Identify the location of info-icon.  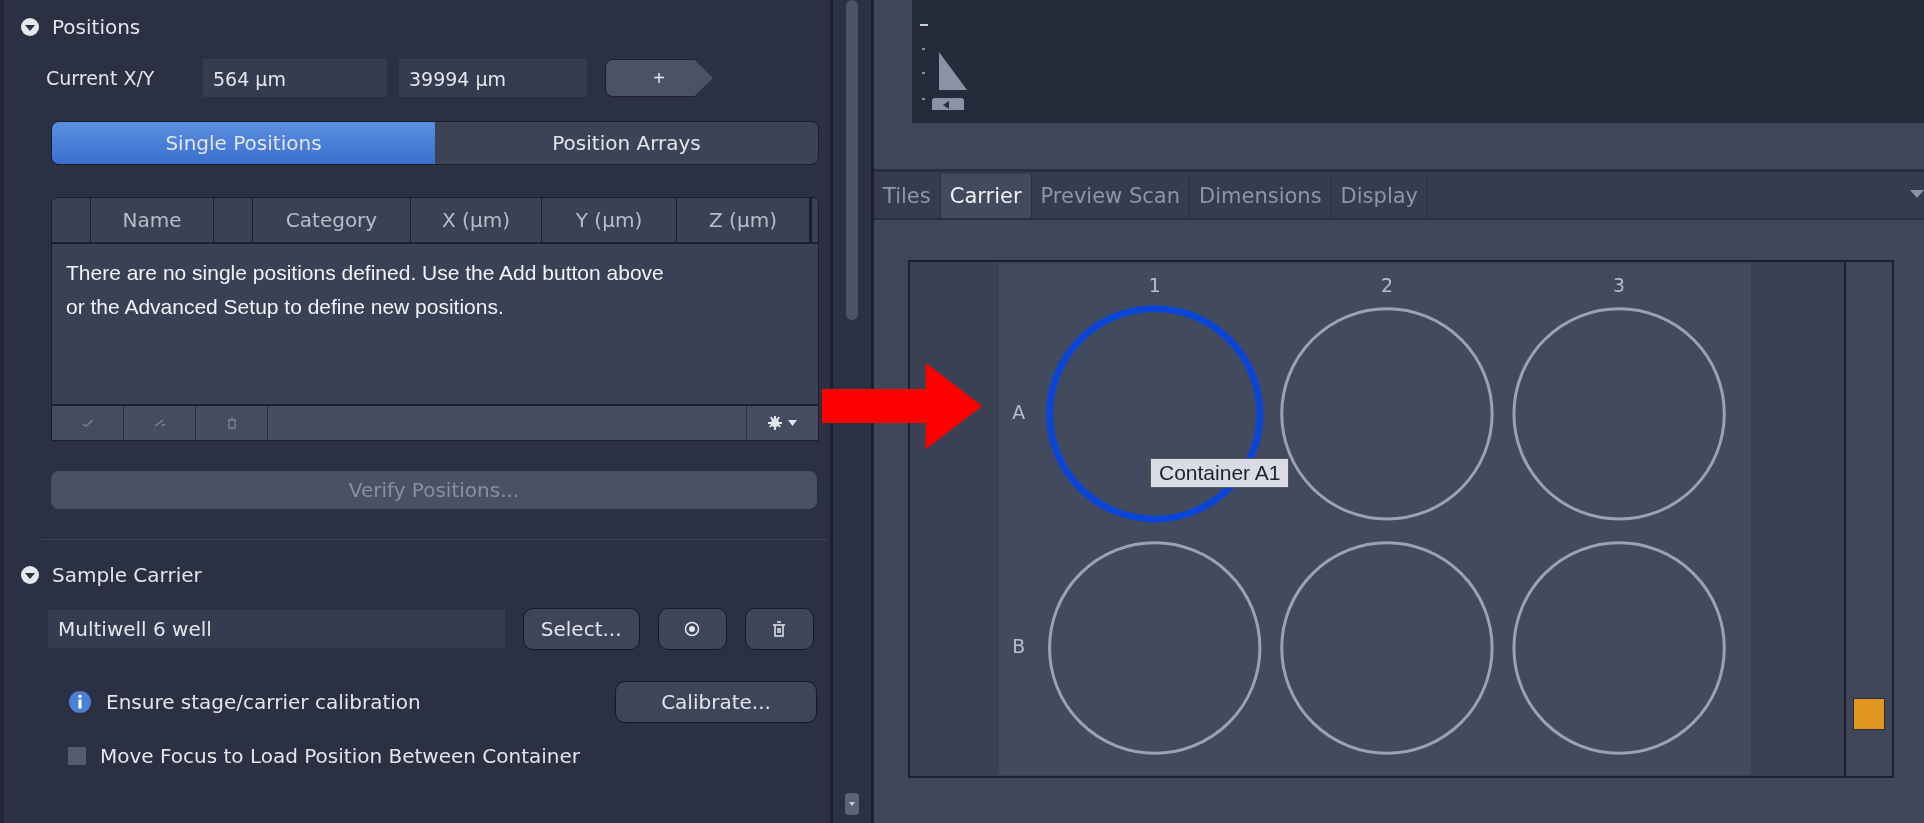
(80, 702).